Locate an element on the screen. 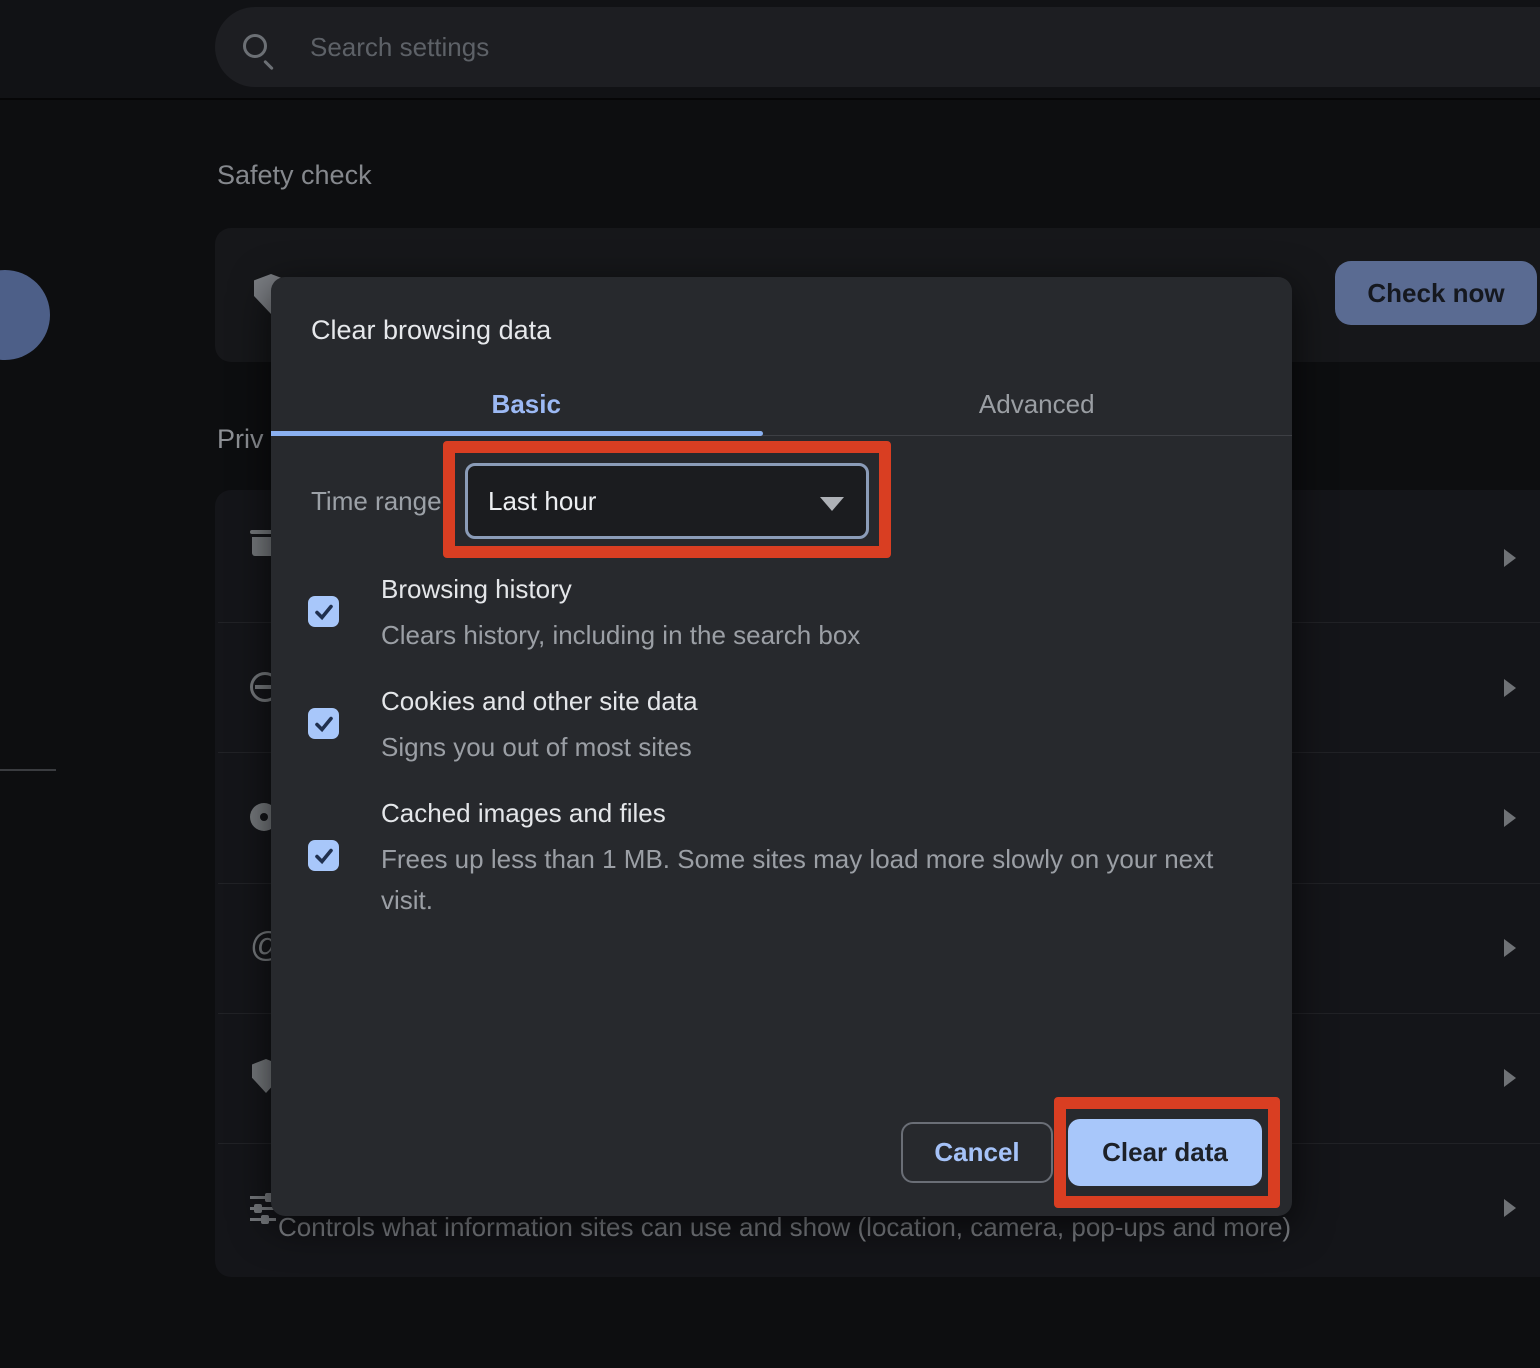 The height and width of the screenshot is (1368, 1540). settings-header: Search settings is located at coordinates (770, 50).